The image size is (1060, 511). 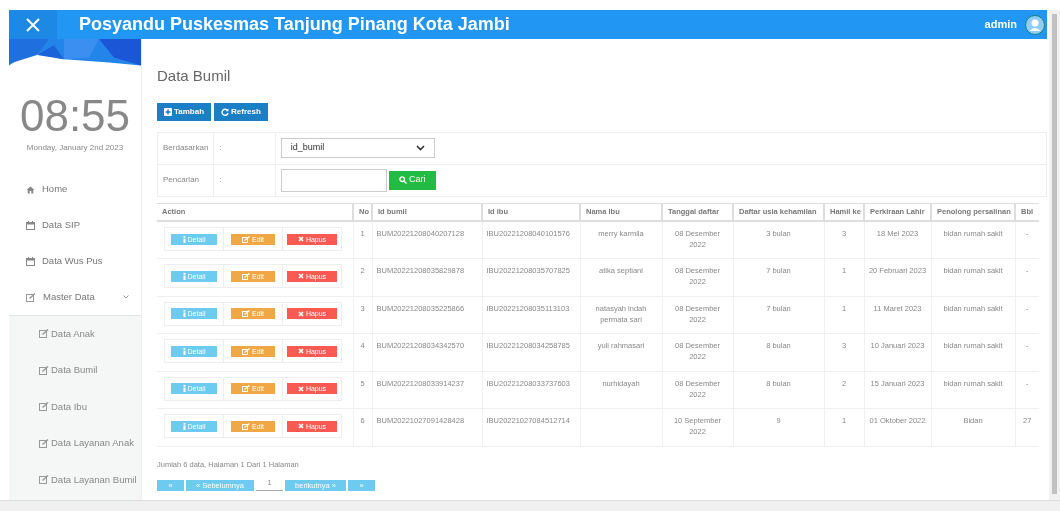 What do you see at coordinates (294, 24) in the screenshot?
I see `app-title: Posyandu Puskesmas Tanjung Pinang Kota Jambi` at bounding box center [294, 24].